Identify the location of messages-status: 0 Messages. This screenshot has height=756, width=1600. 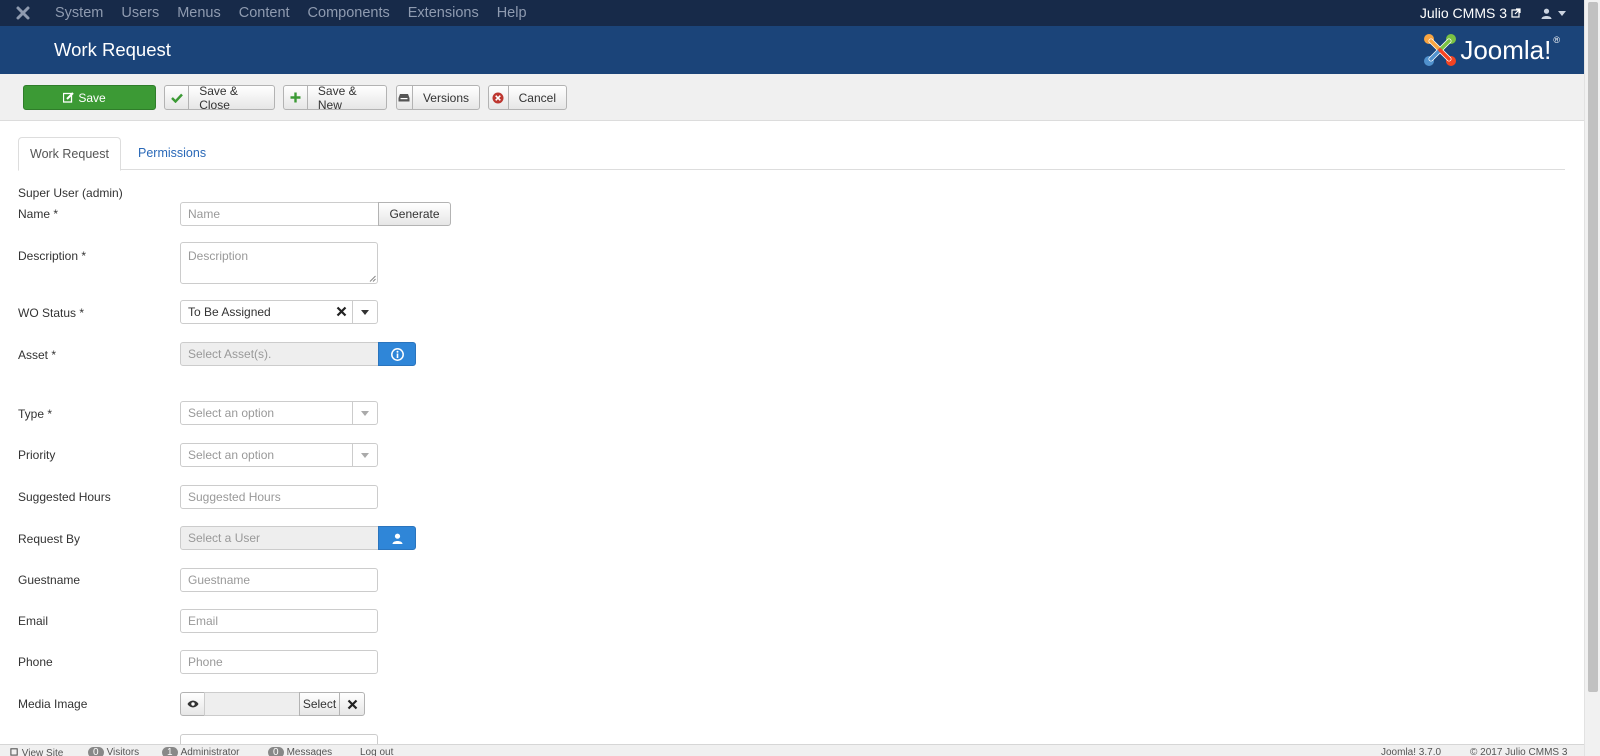
(300, 751).